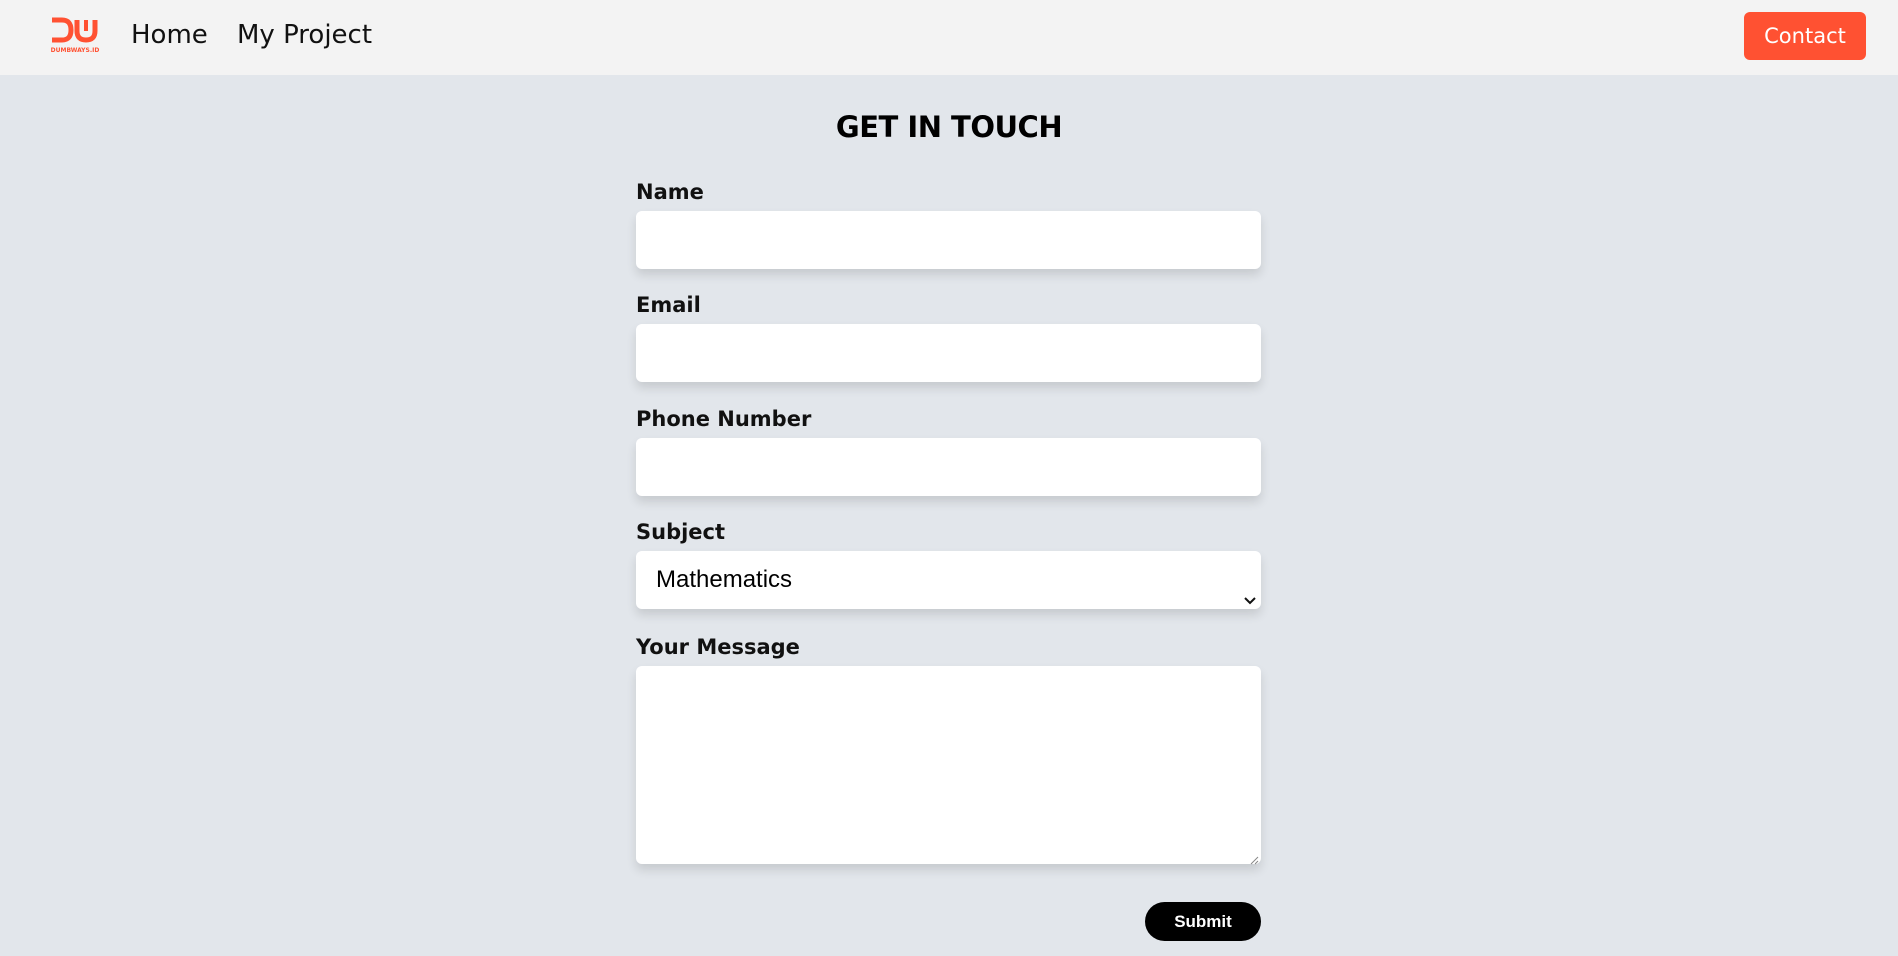  What do you see at coordinates (670, 192) in the screenshot?
I see `name-label: Name` at bounding box center [670, 192].